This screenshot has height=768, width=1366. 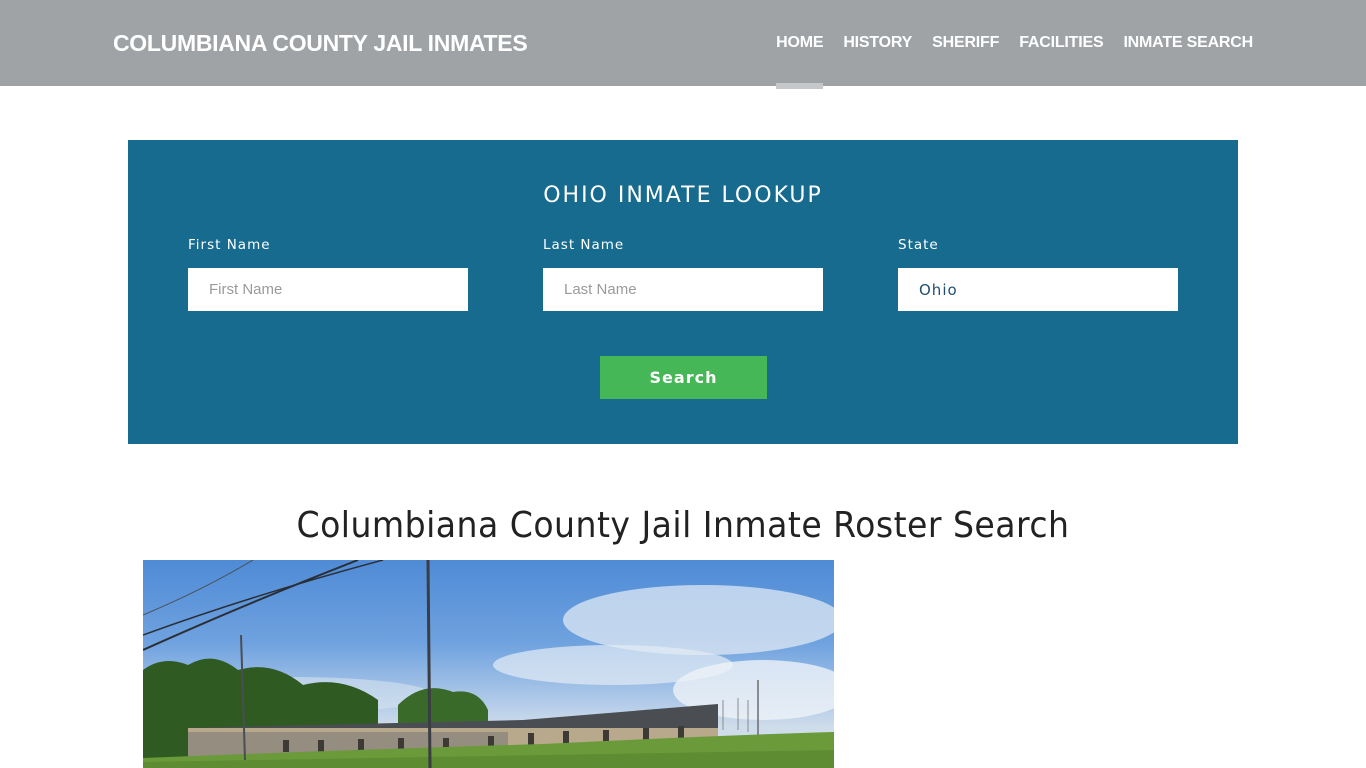 What do you see at coordinates (965, 43) in the screenshot?
I see `nav-sheriff: SHERIFF` at bounding box center [965, 43].